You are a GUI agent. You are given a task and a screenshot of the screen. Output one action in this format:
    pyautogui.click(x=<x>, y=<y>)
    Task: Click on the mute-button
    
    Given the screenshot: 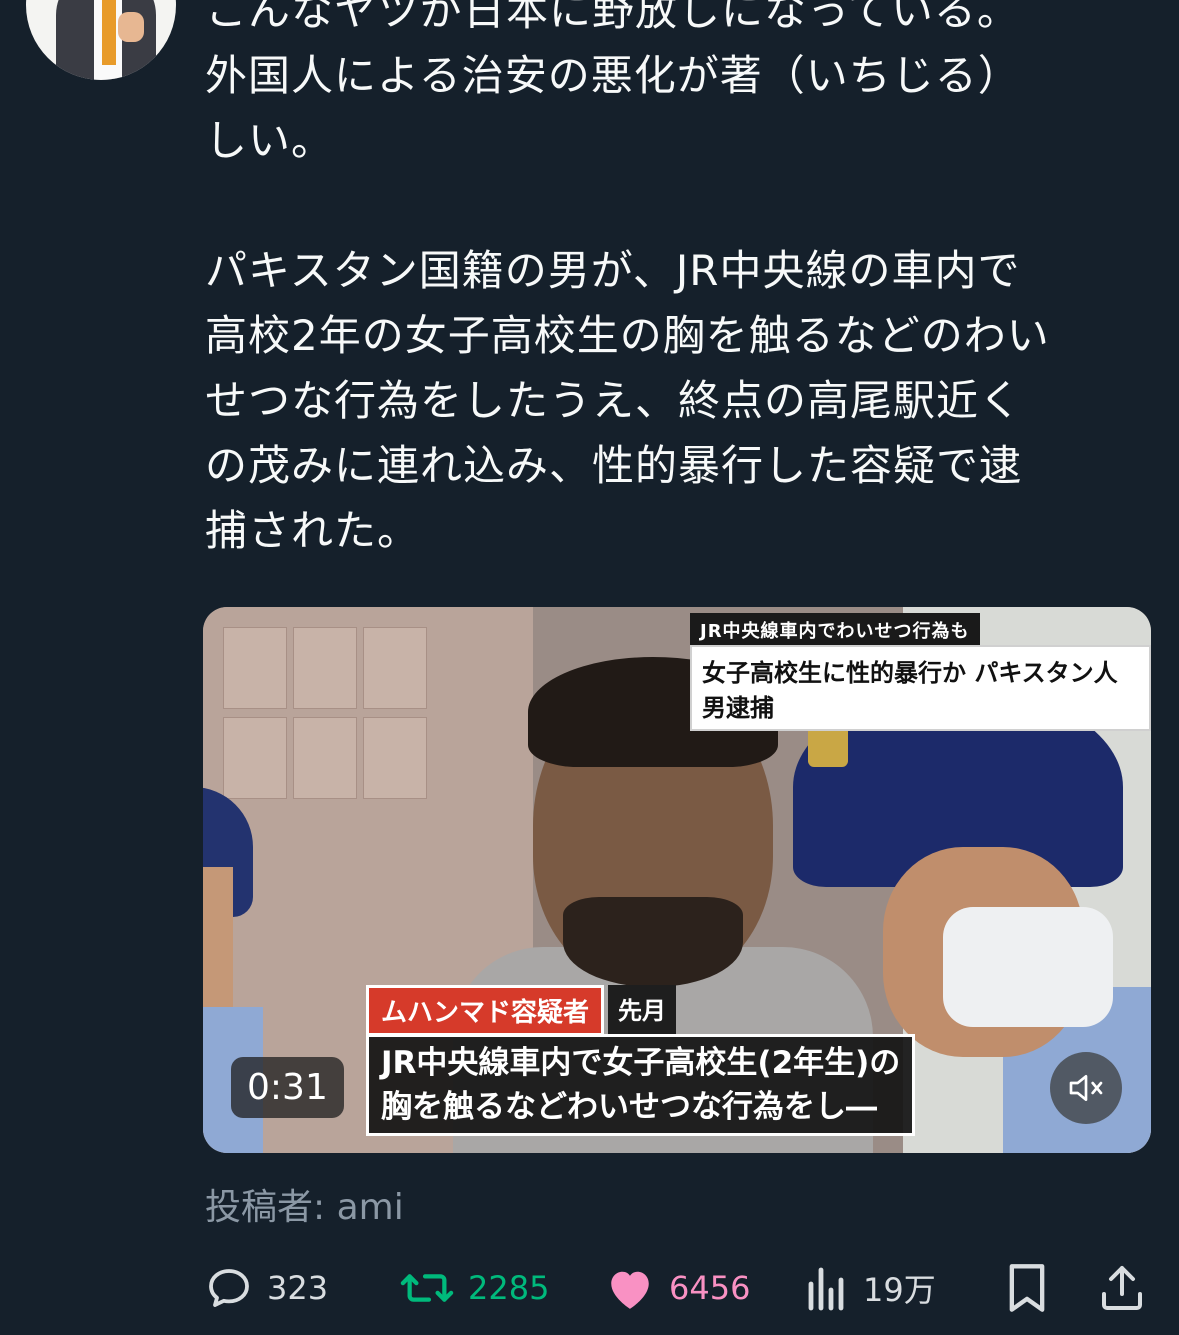 What is the action you would take?
    pyautogui.click(x=1086, y=1088)
    